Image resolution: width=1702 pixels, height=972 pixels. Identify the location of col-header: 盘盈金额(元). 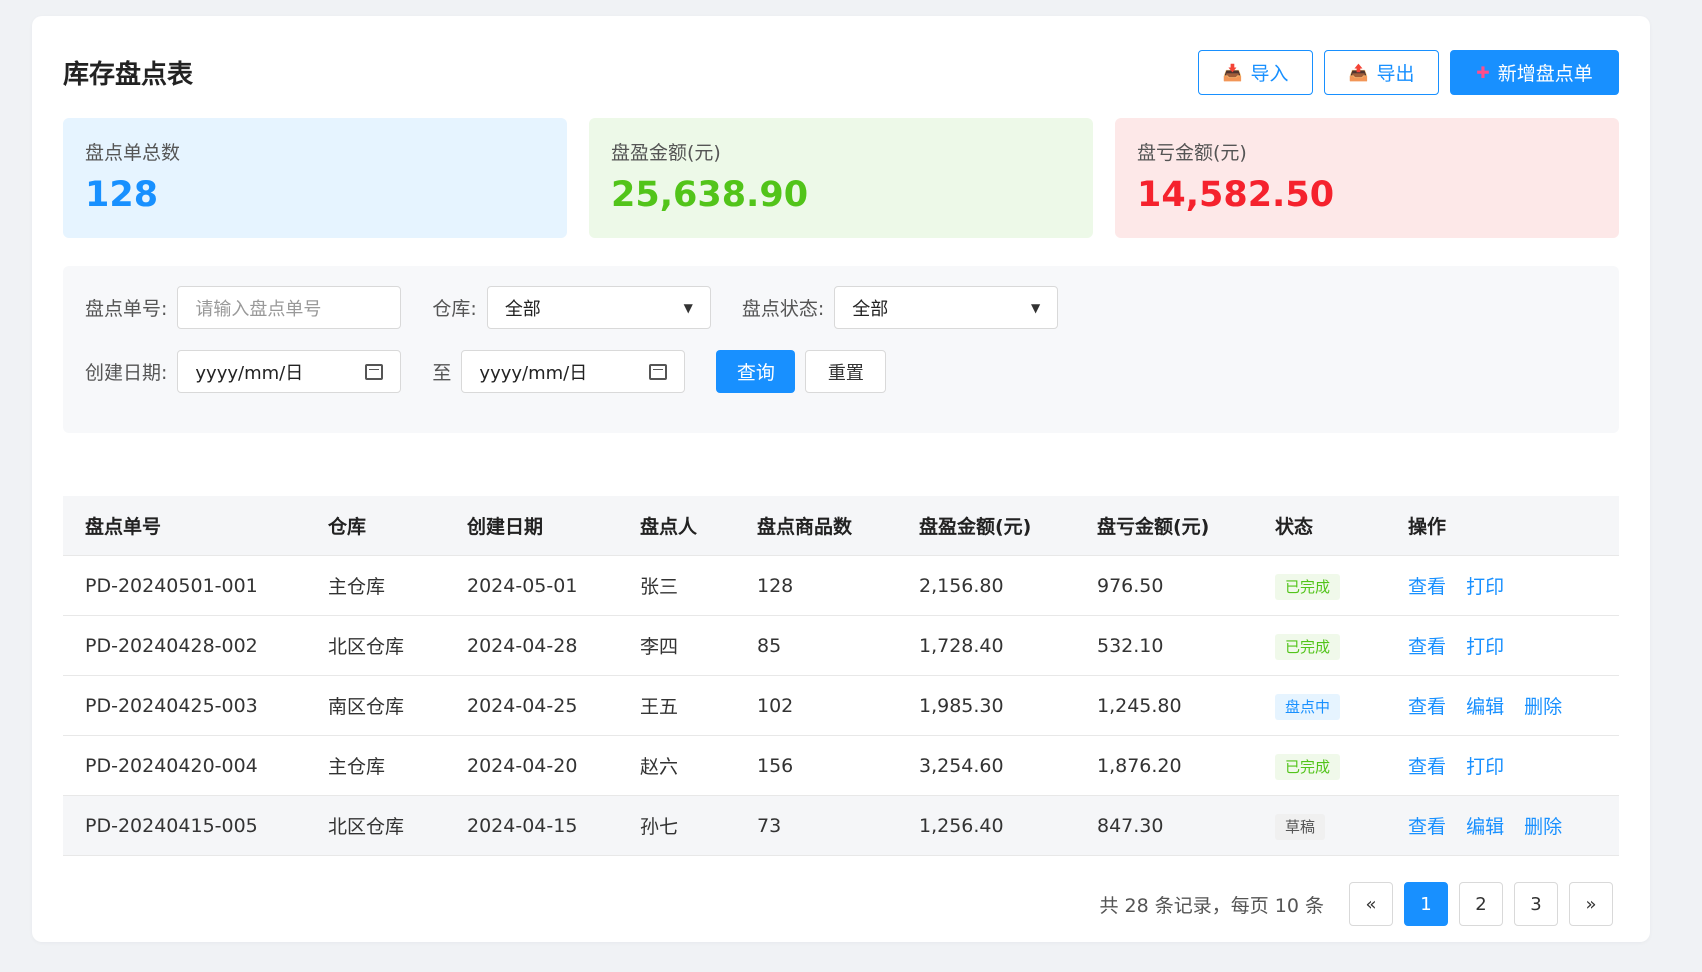
(975, 527).